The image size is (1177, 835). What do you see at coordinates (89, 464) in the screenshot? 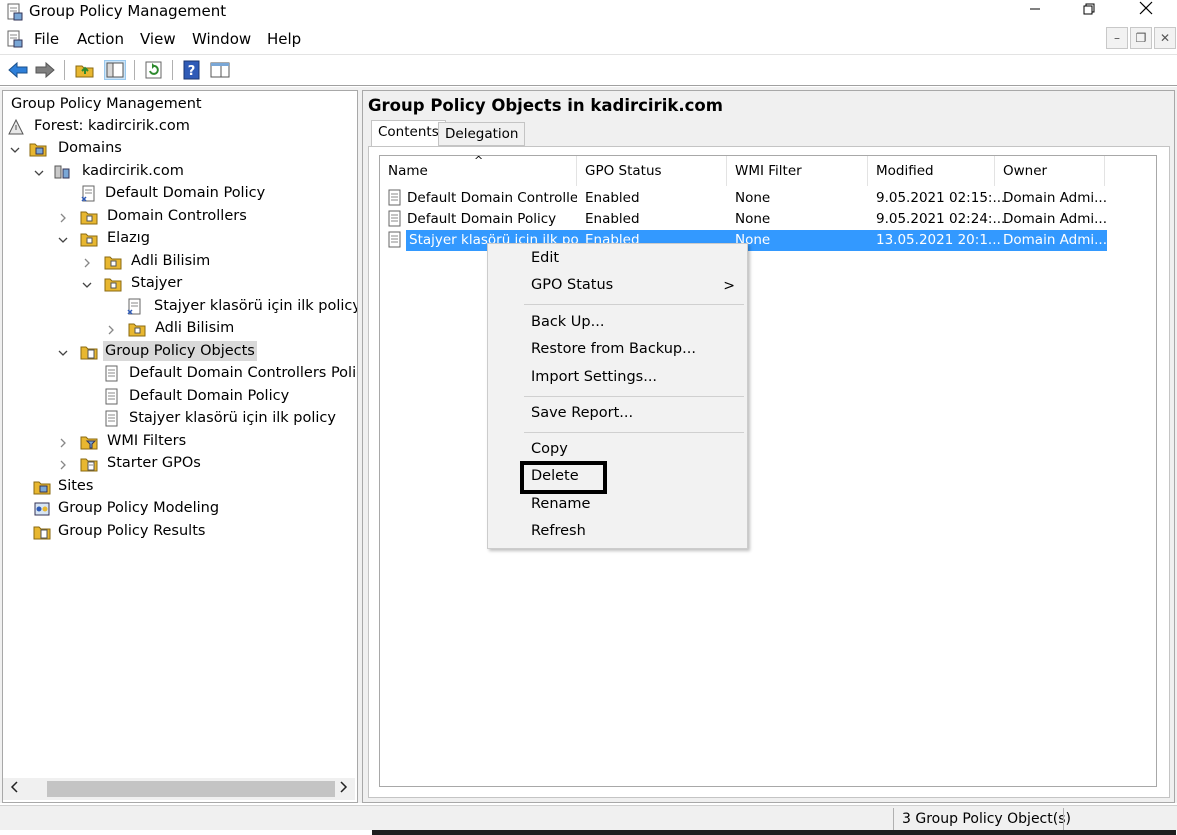
I see `starter-gpo-folder-icon` at bounding box center [89, 464].